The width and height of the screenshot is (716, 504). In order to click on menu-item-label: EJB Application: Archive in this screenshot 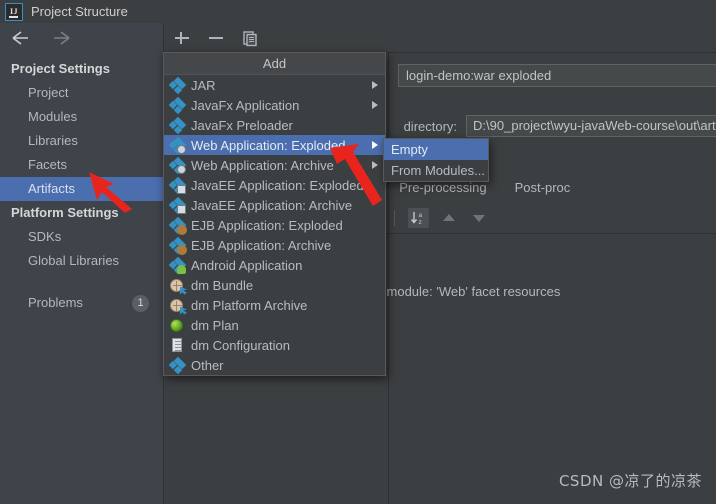, I will do `click(261, 245)`.